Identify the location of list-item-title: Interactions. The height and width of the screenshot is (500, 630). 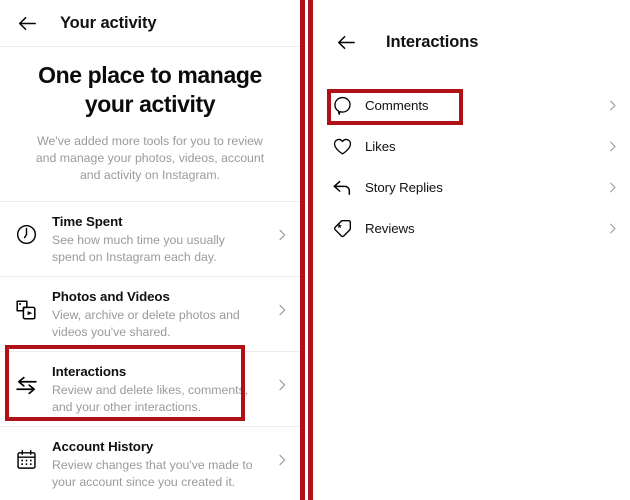
(89, 371).